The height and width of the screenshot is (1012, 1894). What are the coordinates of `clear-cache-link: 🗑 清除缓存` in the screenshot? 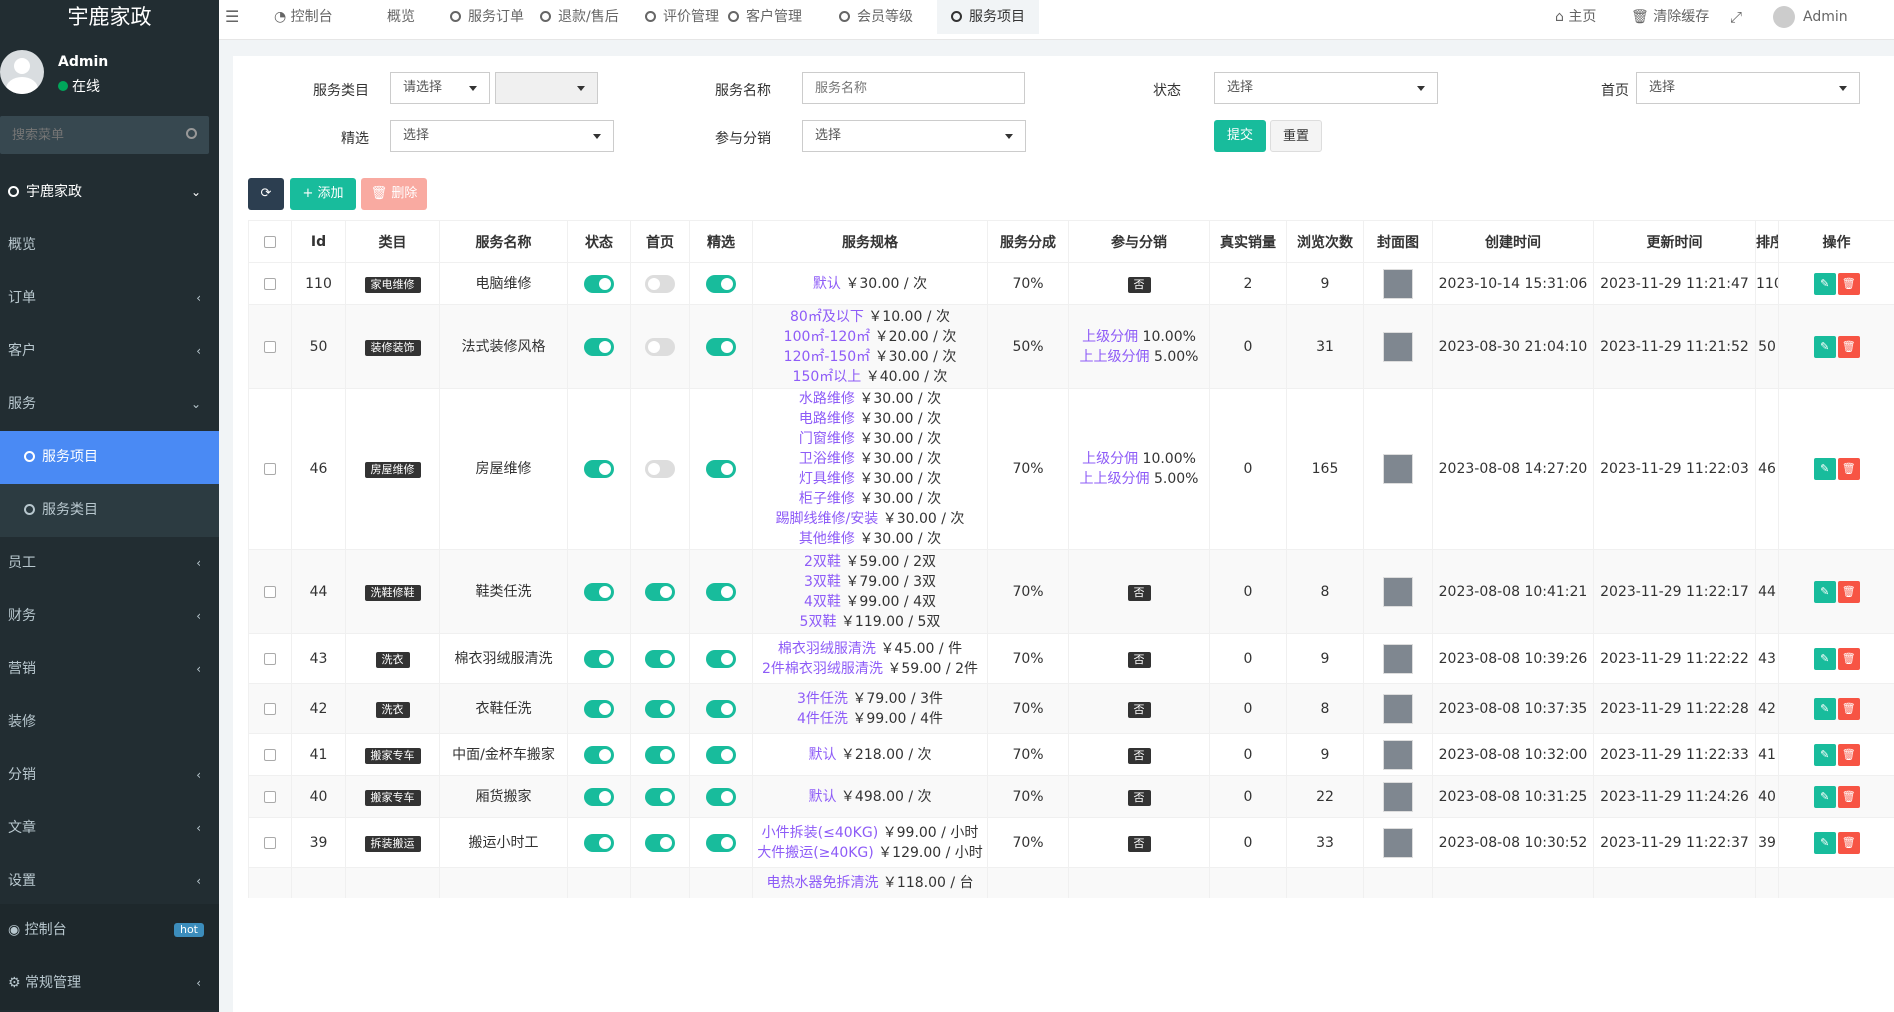 It's located at (1670, 17).